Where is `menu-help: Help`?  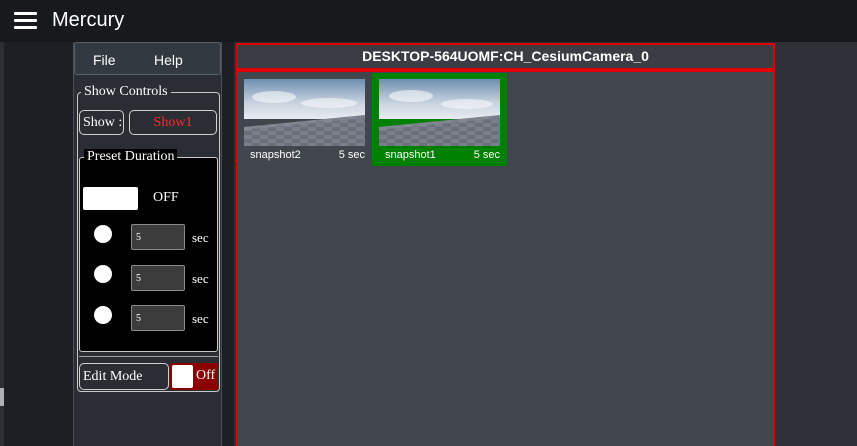 menu-help: Help is located at coordinates (168, 60).